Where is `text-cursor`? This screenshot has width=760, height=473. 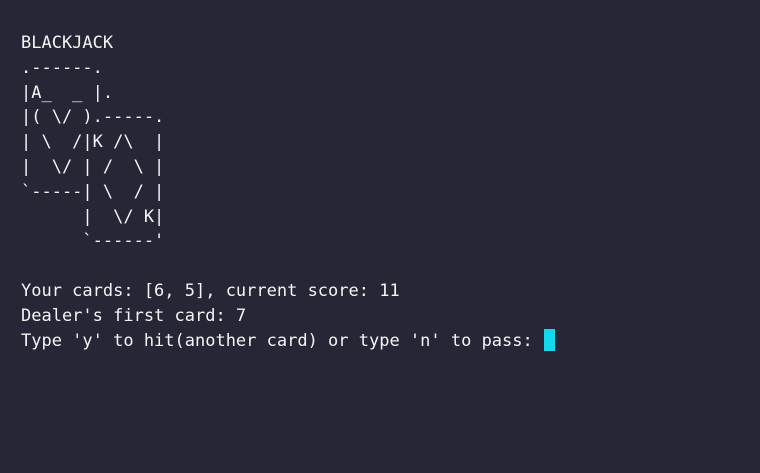
text-cursor is located at coordinates (549, 339).